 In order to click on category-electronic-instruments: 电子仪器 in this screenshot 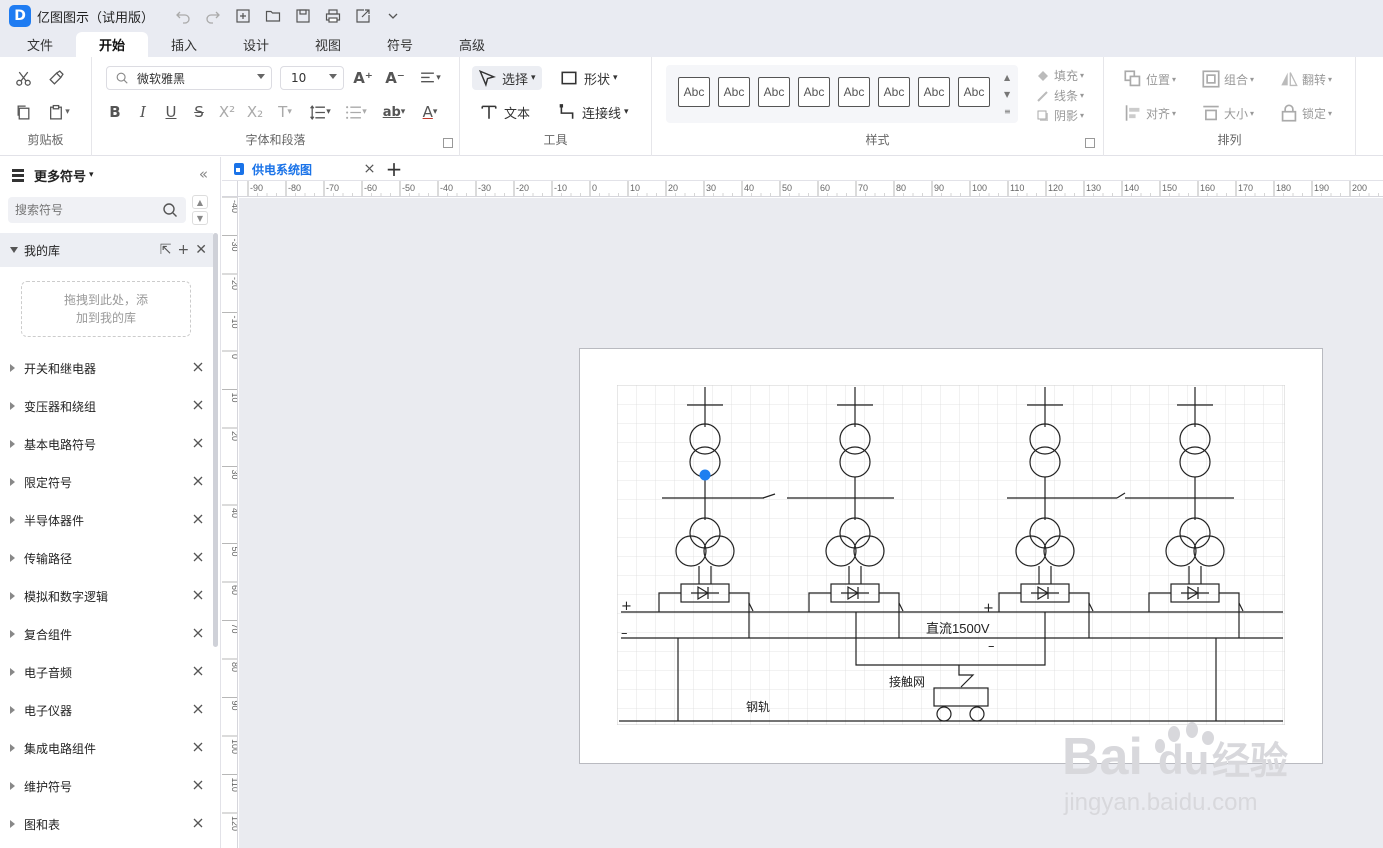, I will do `click(106, 710)`.